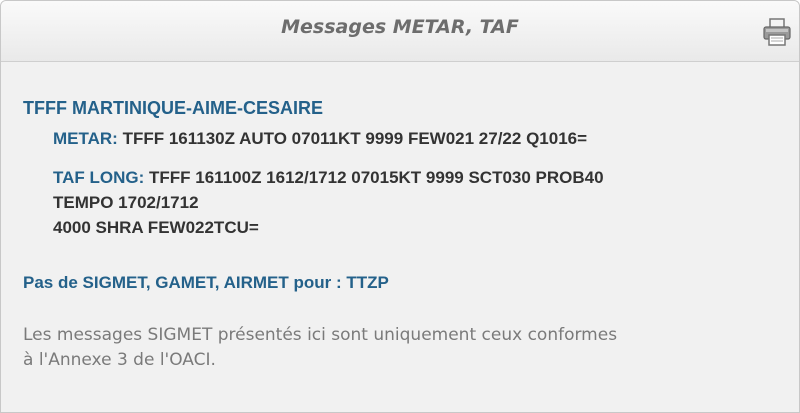 The width and height of the screenshot is (800, 413). Describe the element at coordinates (99, 177) in the screenshot. I see `taf-label: TAF LONG:` at that location.